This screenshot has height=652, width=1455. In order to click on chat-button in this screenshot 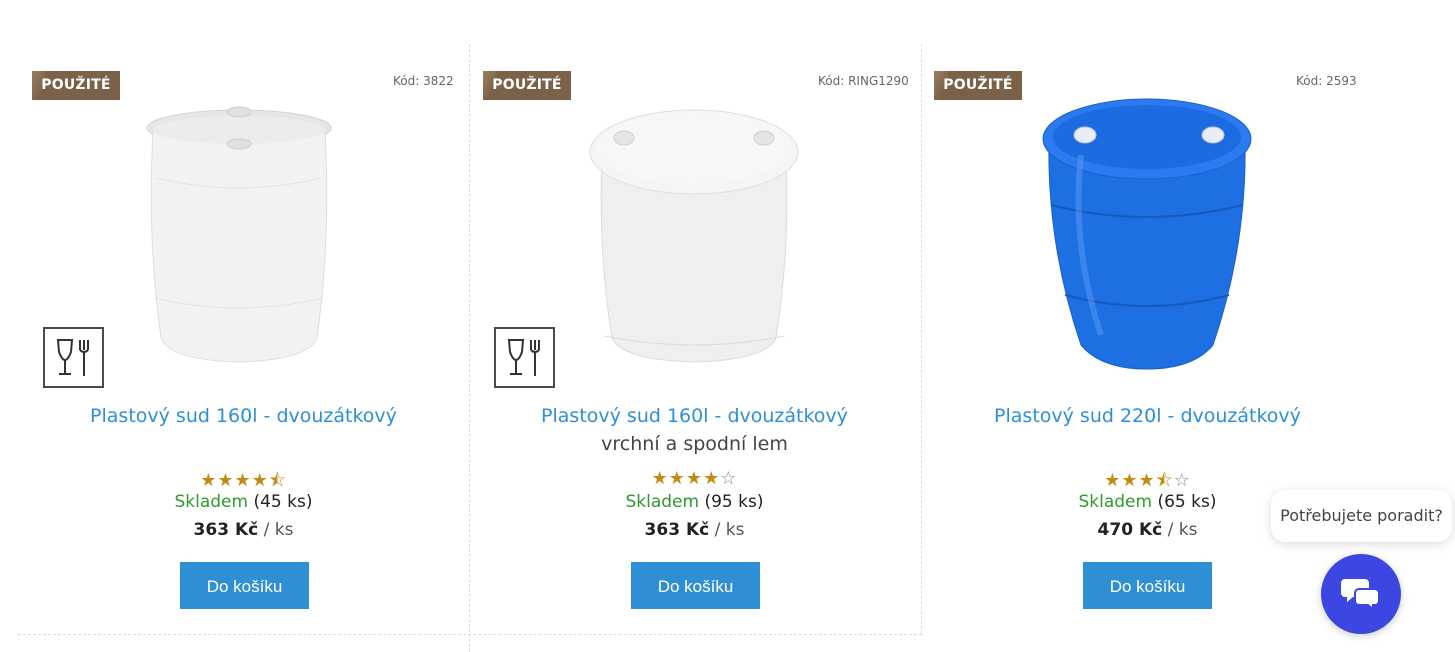, I will do `click(1361, 594)`.